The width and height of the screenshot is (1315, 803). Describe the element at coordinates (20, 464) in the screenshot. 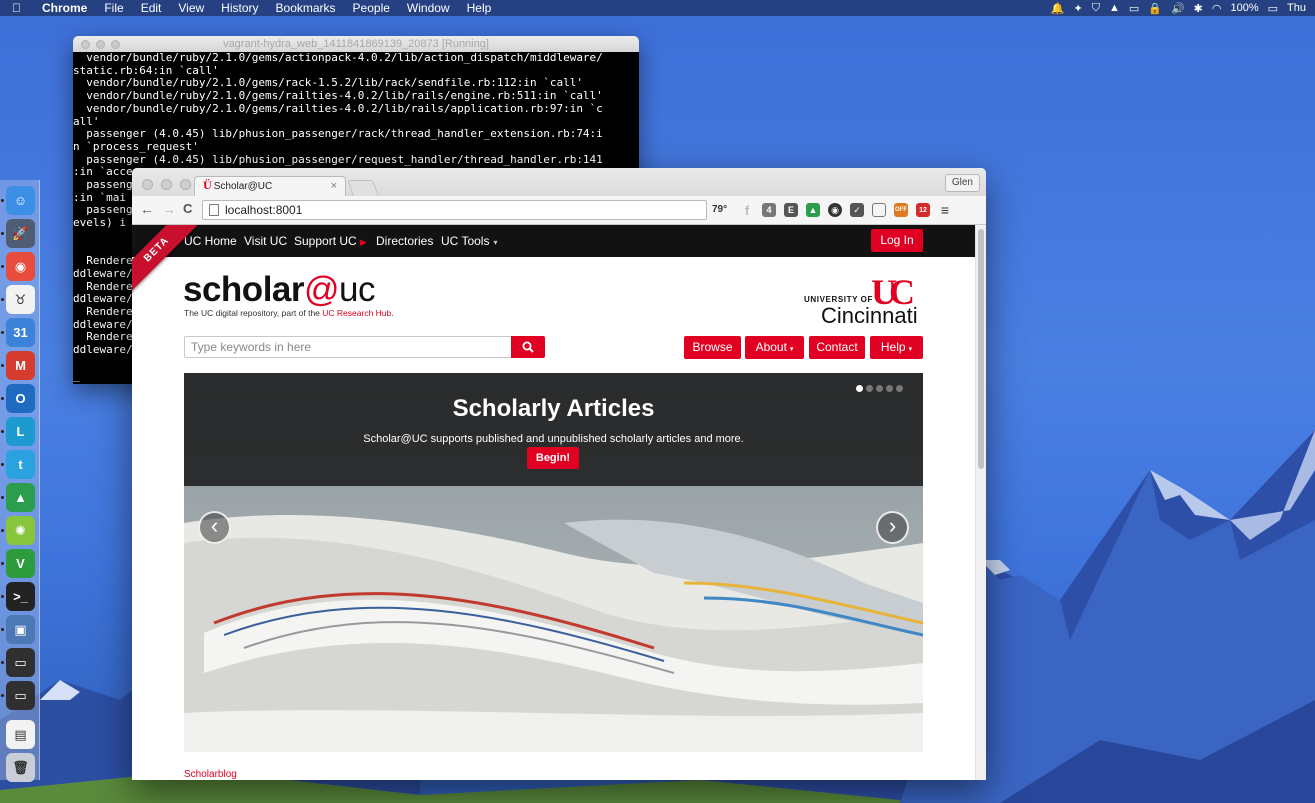

I see `twitter-icon: t` at that location.